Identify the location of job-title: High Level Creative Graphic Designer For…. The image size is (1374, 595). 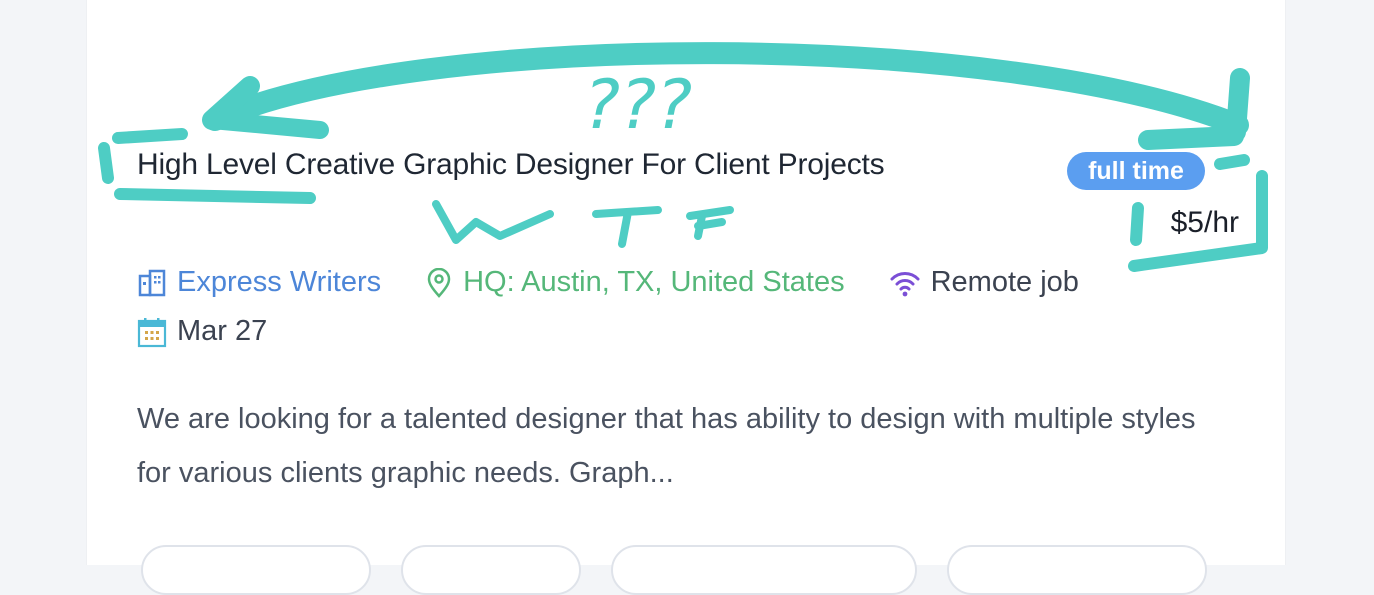
(511, 165).